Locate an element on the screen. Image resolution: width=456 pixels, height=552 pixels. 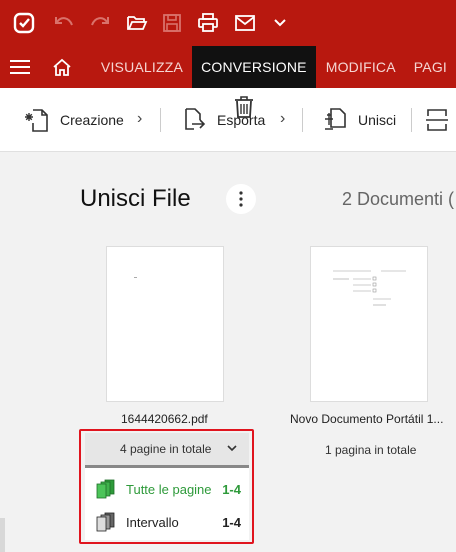
unisci-button: Unisci is located at coordinates (359, 120).